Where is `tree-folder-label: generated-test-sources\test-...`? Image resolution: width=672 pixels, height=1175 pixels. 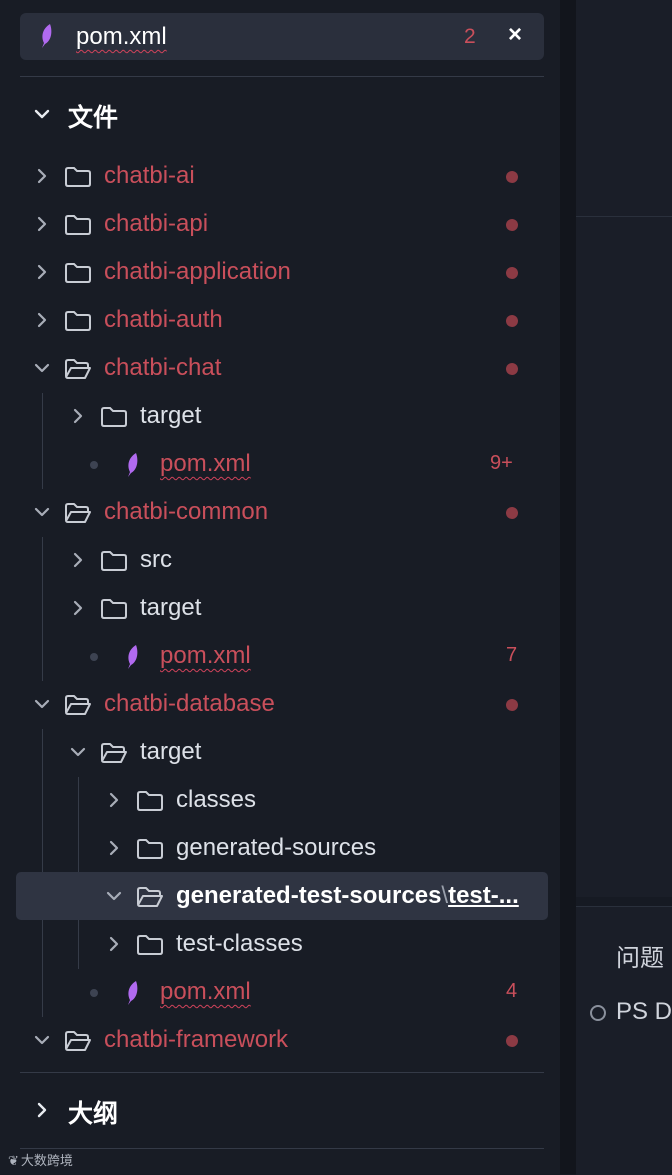
tree-folder-label: generated-test-sources\test-... is located at coordinates (347, 896).